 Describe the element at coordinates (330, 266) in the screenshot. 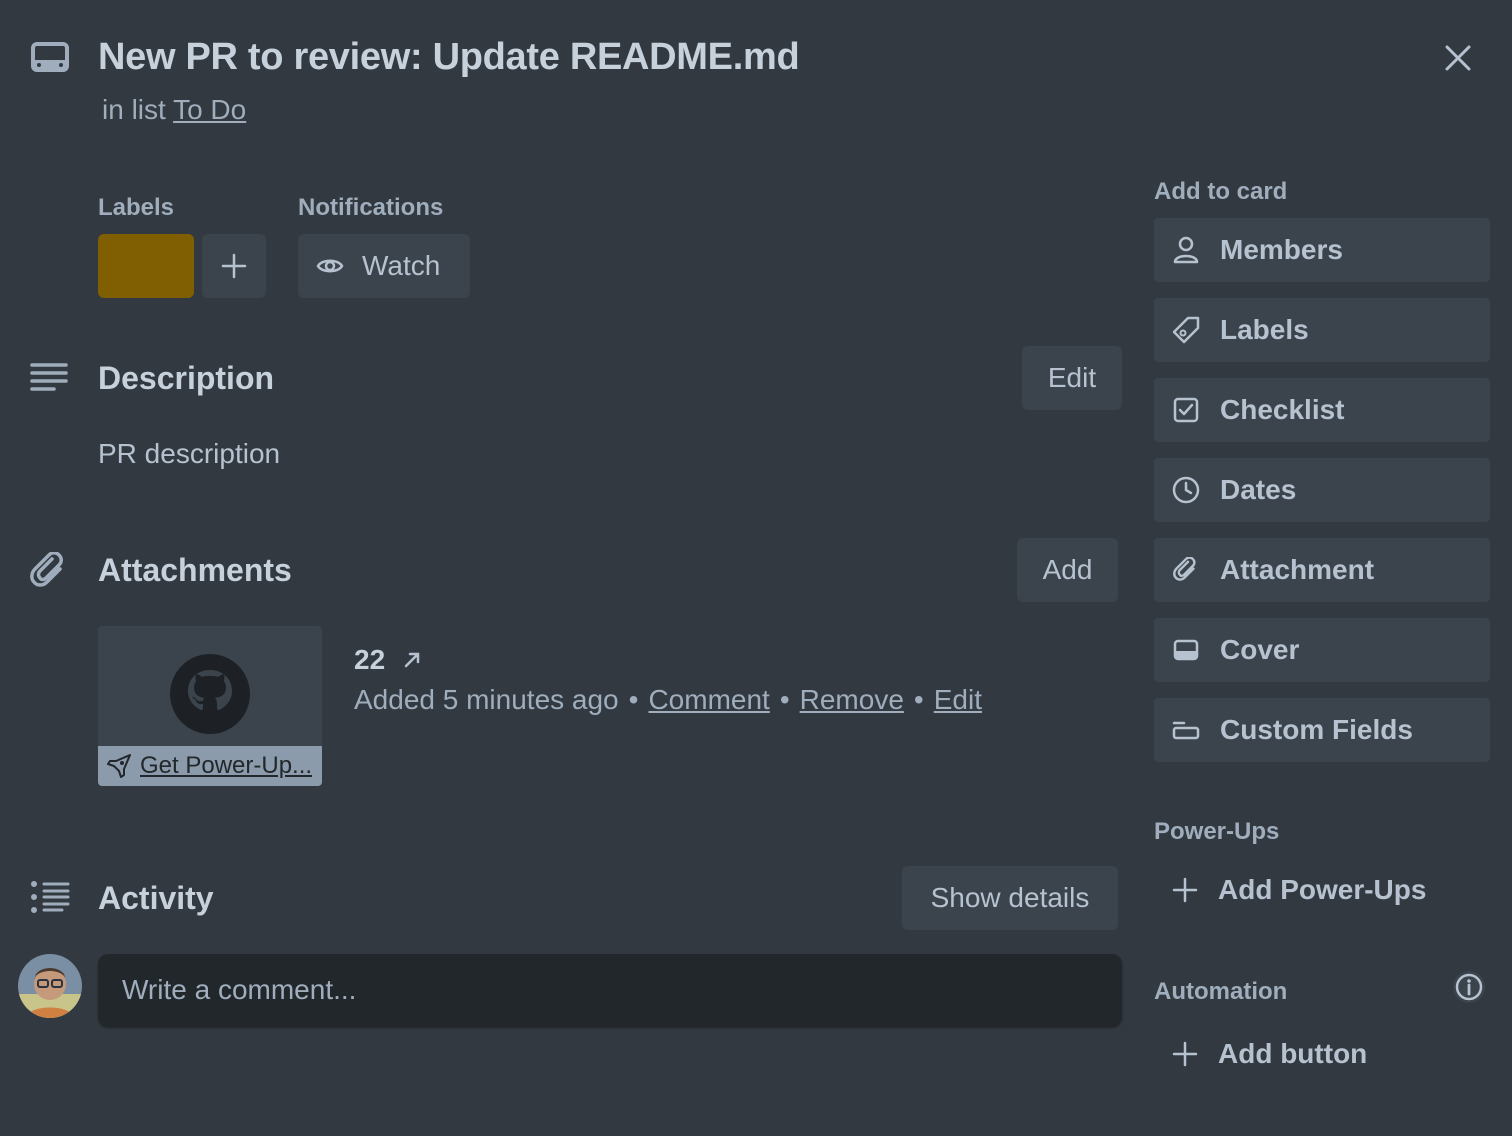

I see `eye-icon` at that location.